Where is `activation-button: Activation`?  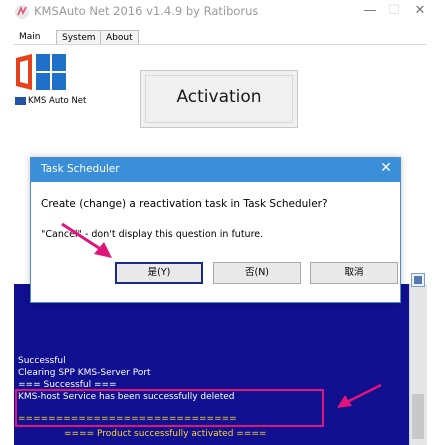 activation-button: Activation is located at coordinates (219, 99).